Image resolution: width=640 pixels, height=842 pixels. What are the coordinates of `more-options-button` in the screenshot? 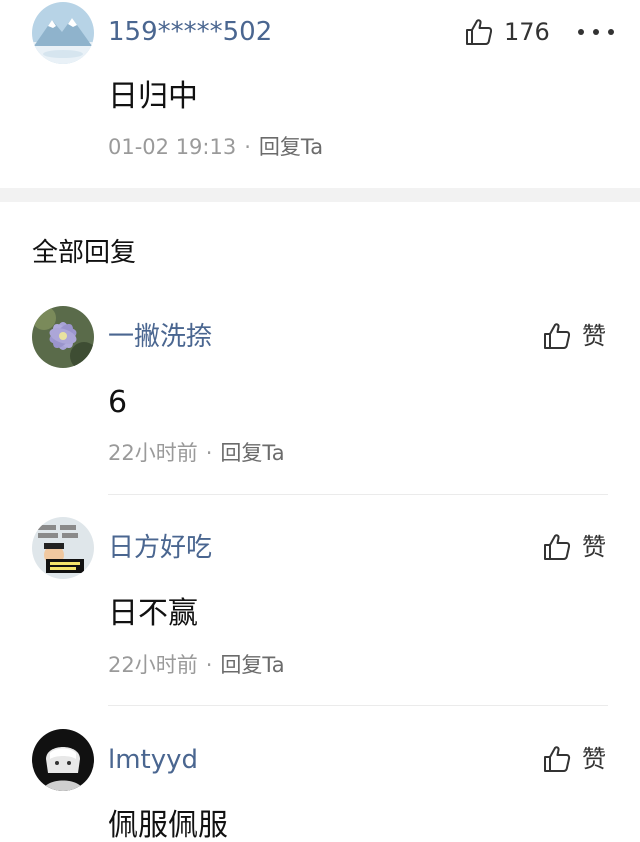 It's located at (596, 32).